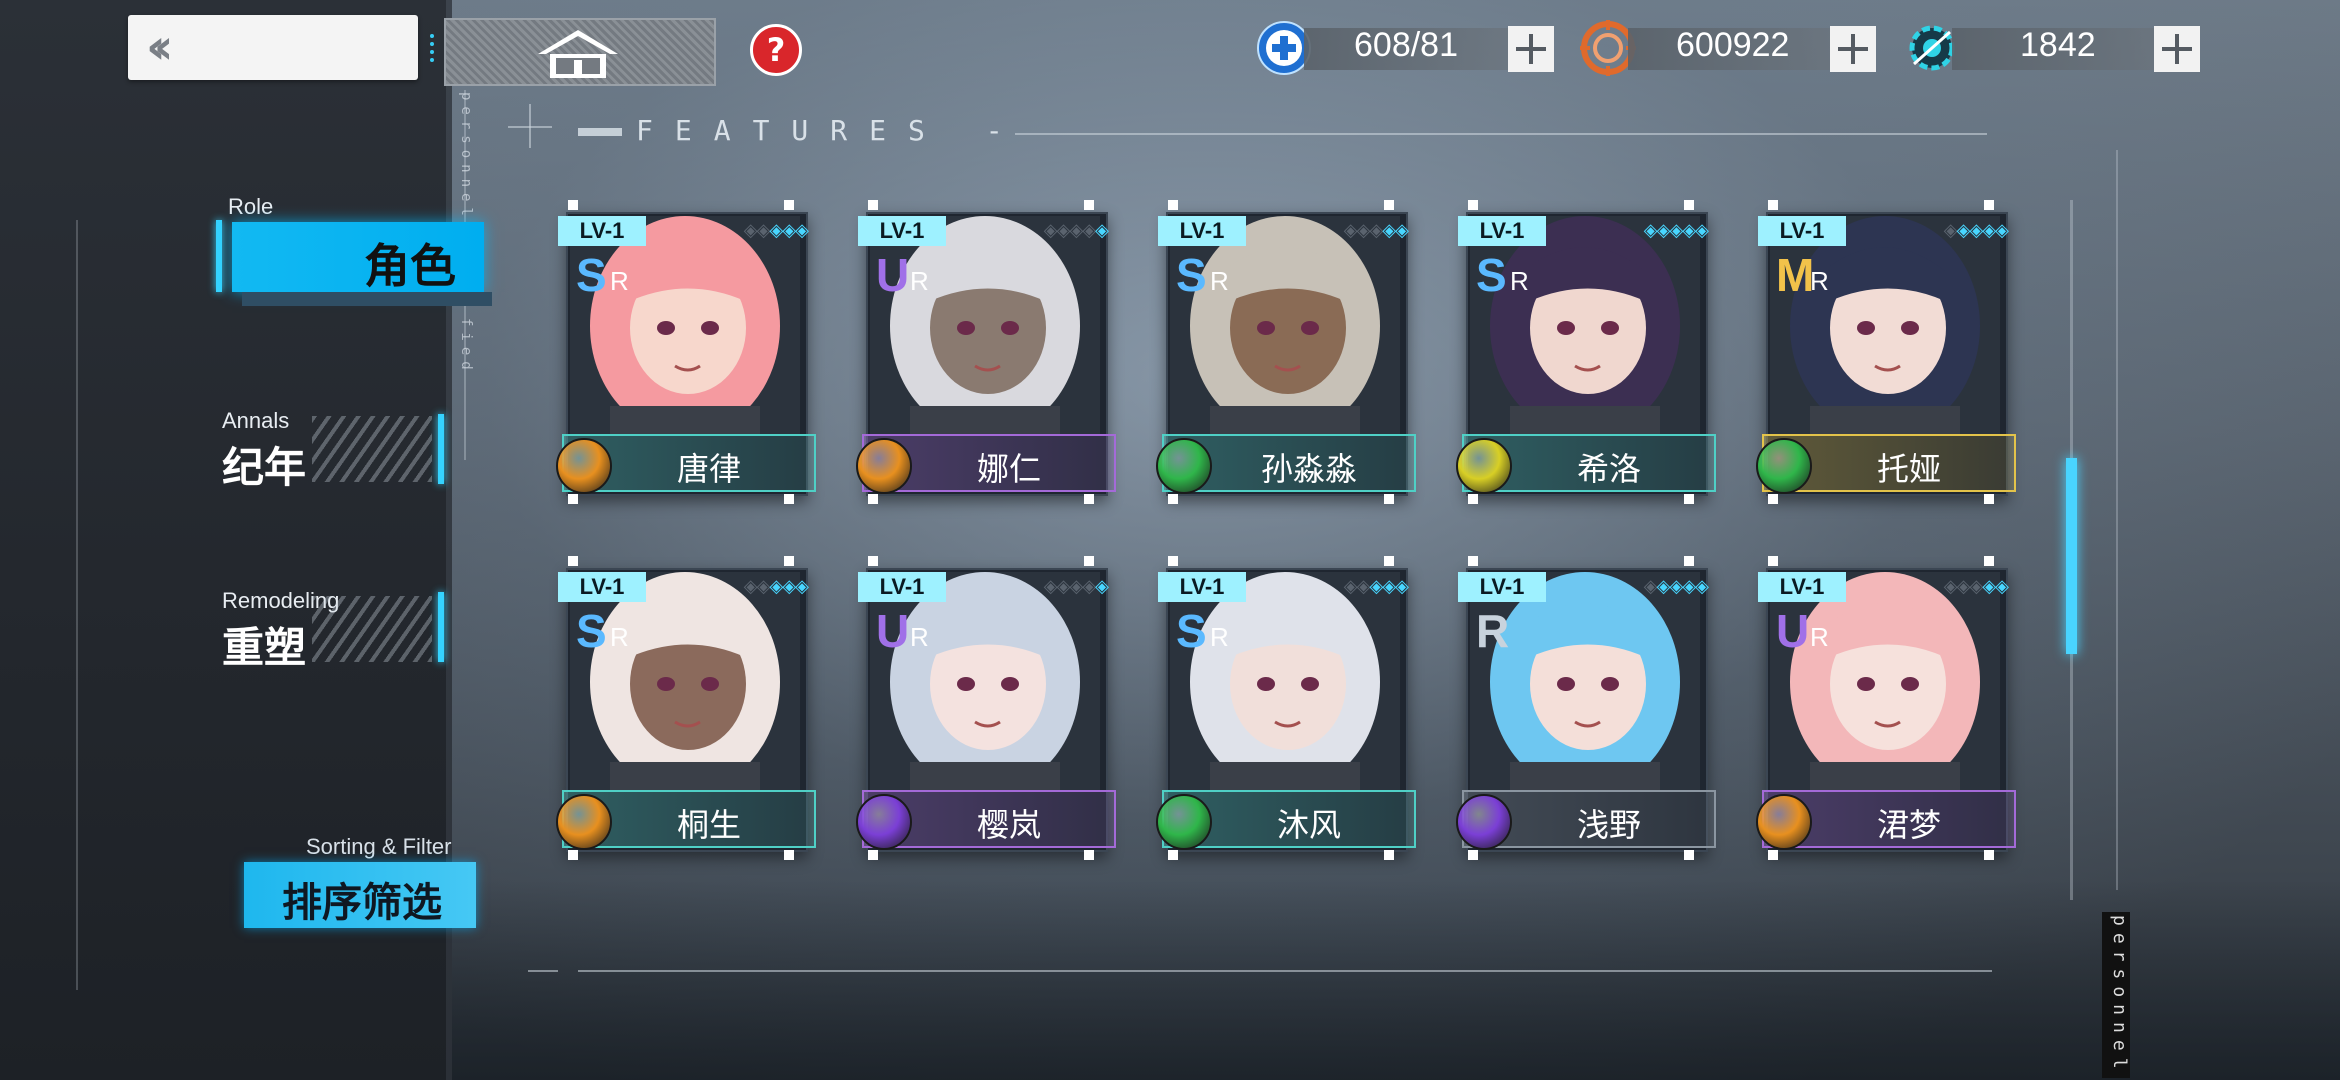  I want to click on lightning-element-icon, so click(584, 822).